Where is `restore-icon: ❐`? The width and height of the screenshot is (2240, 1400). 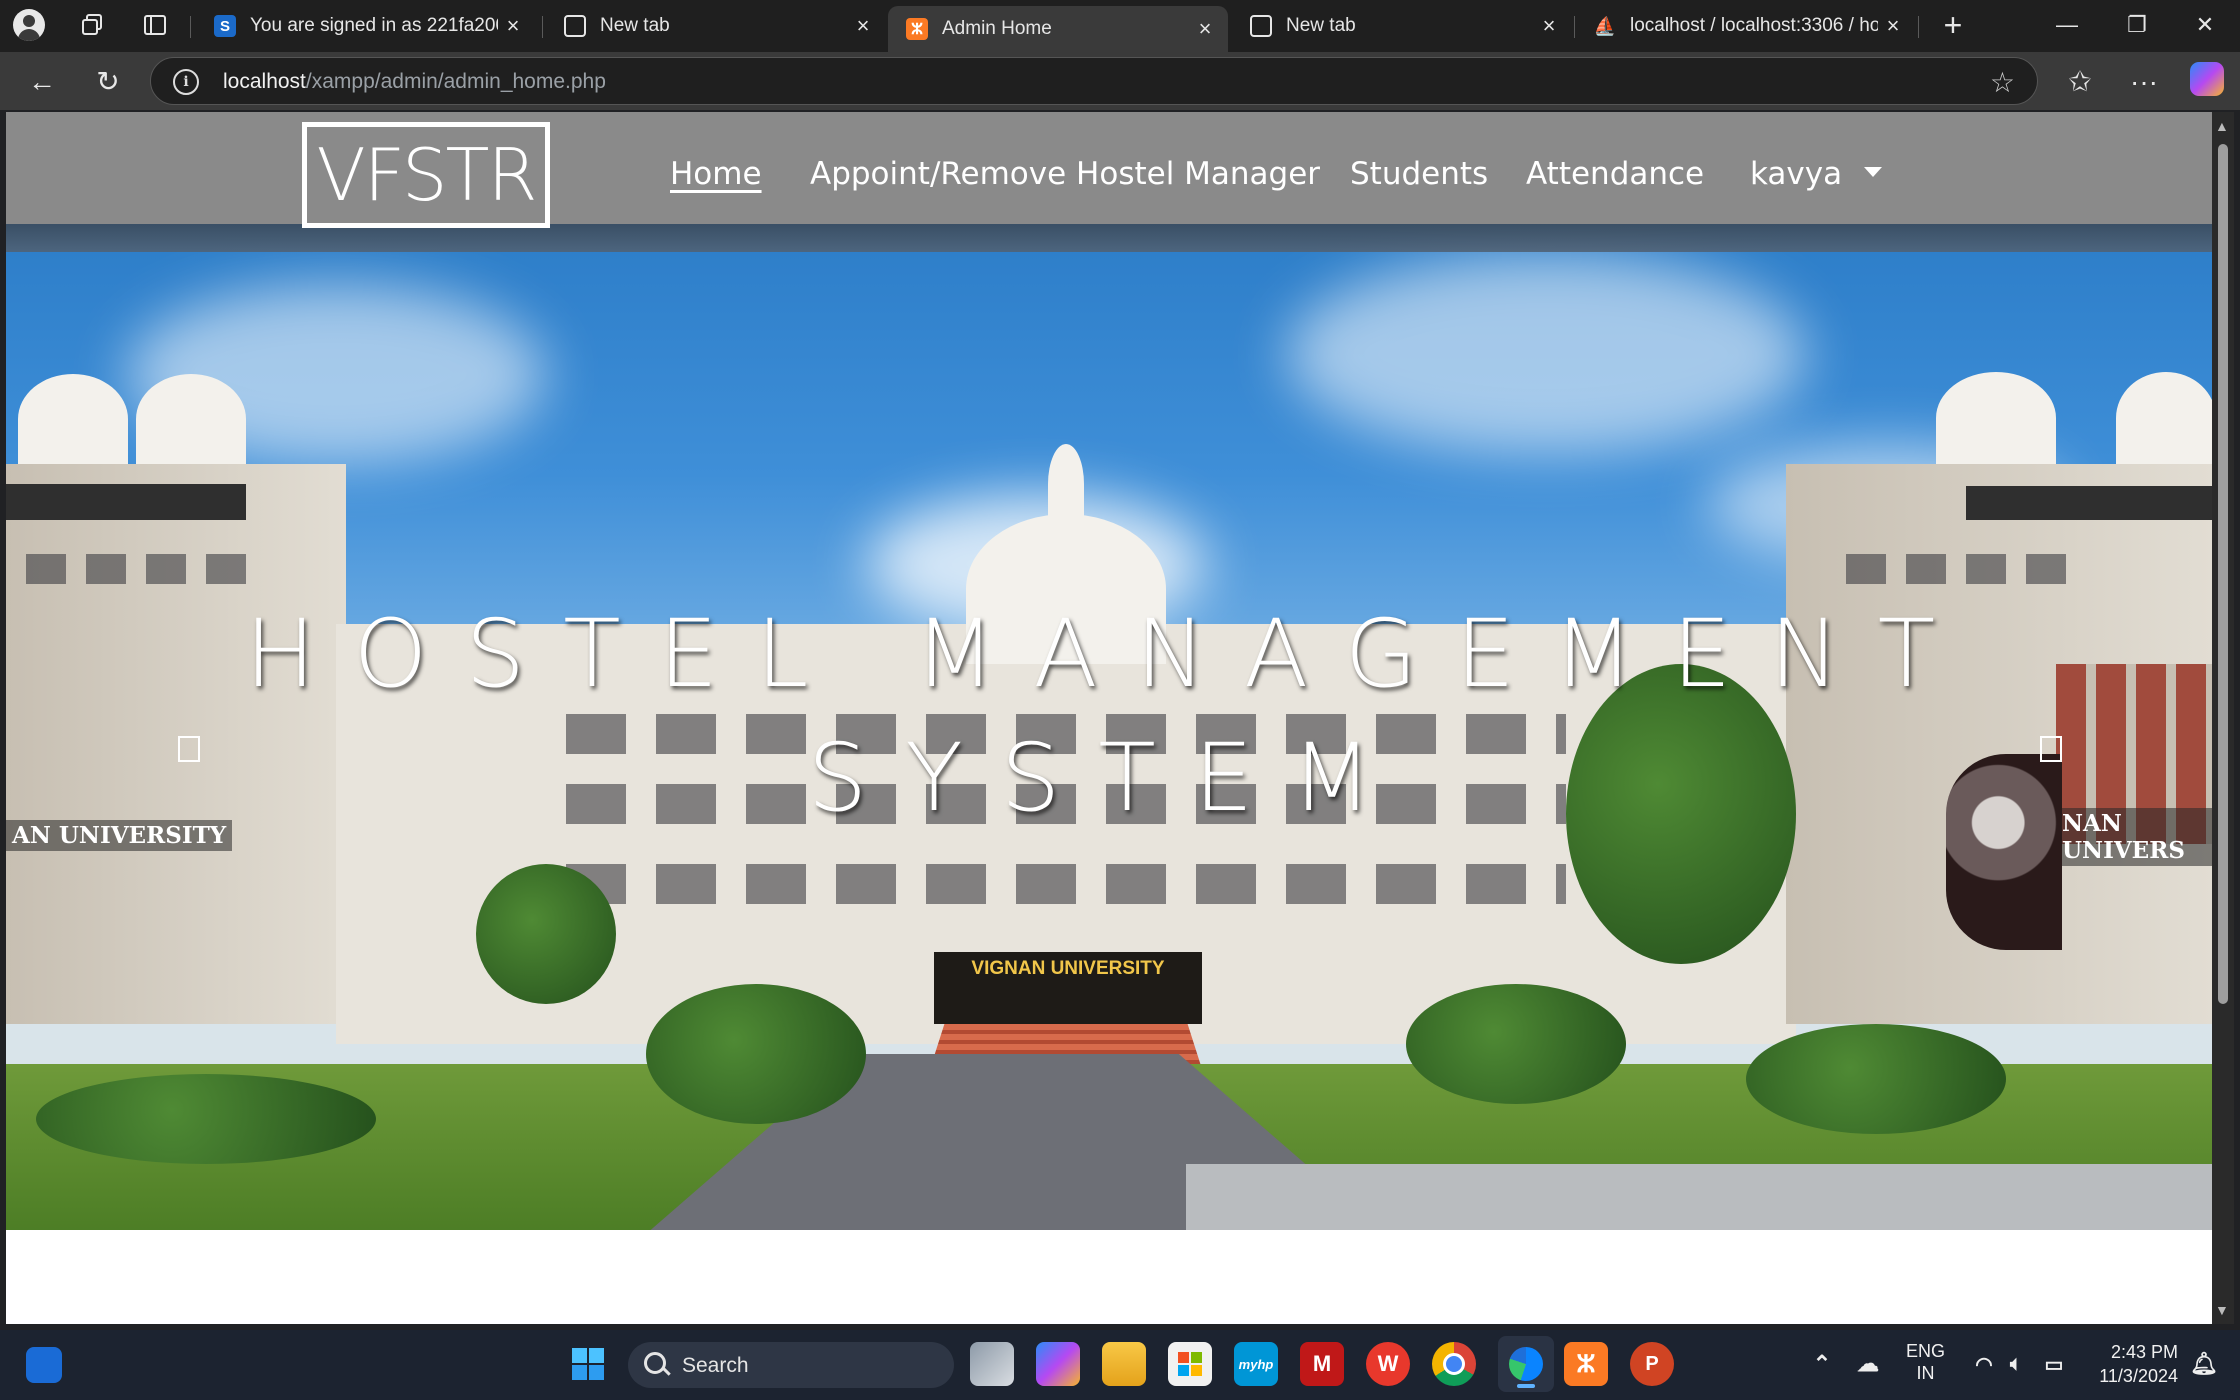 restore-icon: ❐ is located at coordinates (2137, 25).